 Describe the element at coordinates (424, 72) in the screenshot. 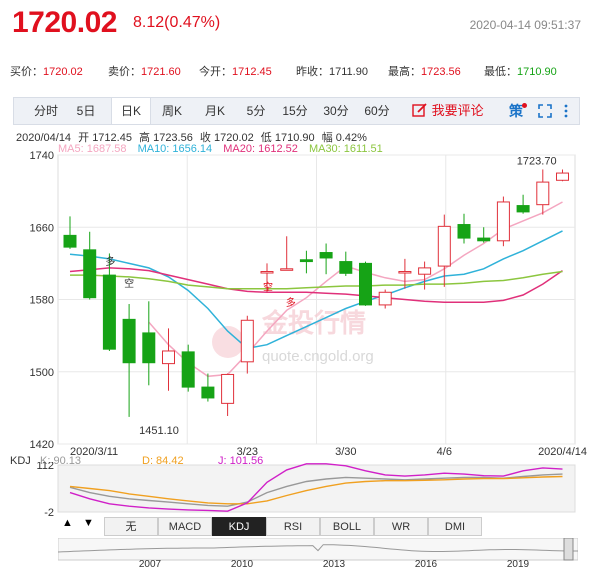

I see `high-price: 最高：1723.56` at that location.